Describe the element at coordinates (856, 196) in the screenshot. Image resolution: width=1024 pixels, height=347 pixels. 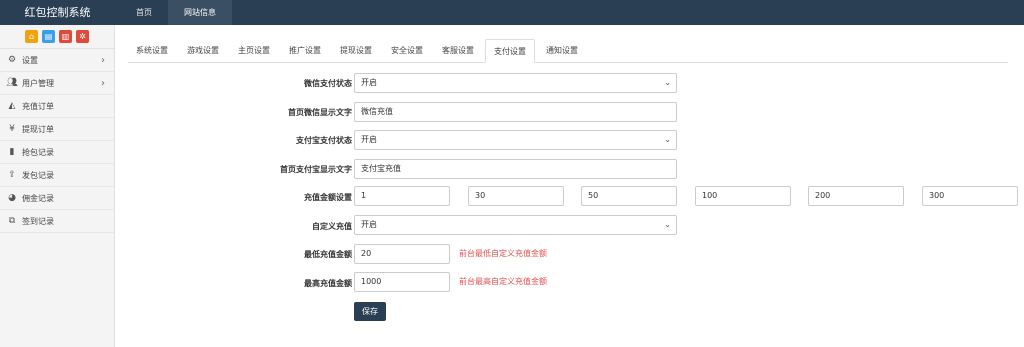
I see `amount-input-5: 200` at that location.